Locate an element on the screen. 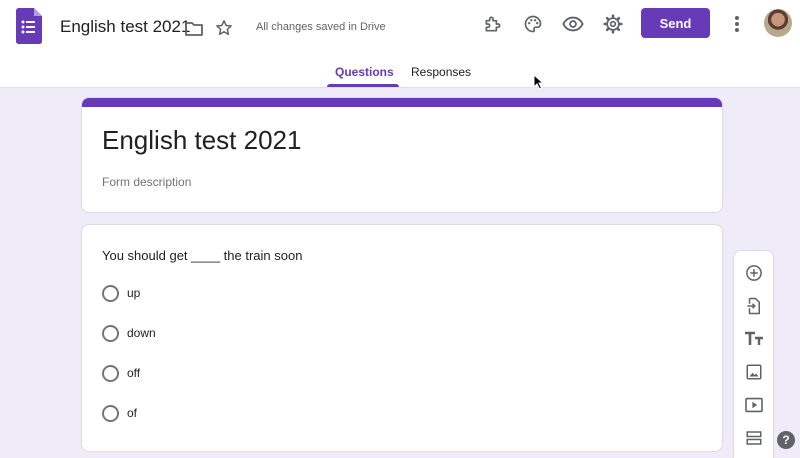  active-tab-indicator is located at coordinates (363, 85).